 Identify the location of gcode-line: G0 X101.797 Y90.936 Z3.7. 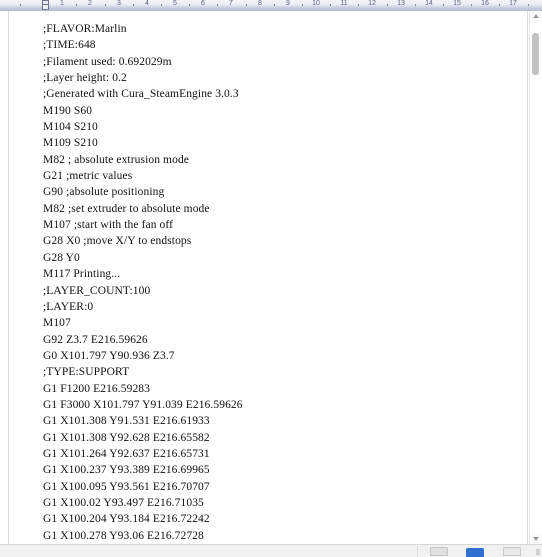
(109, 355).